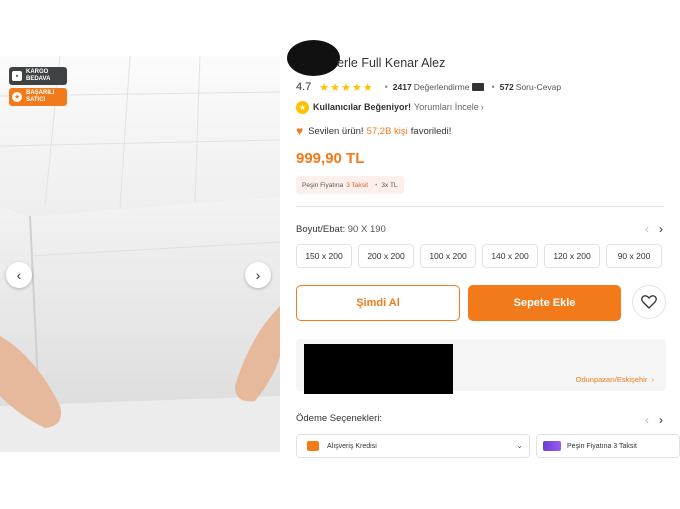  What do you see at coordinates (446, 107) in the screenshot?
I see `see-reviews-link: Yorumları İncele` at bounding box center [446, 107].